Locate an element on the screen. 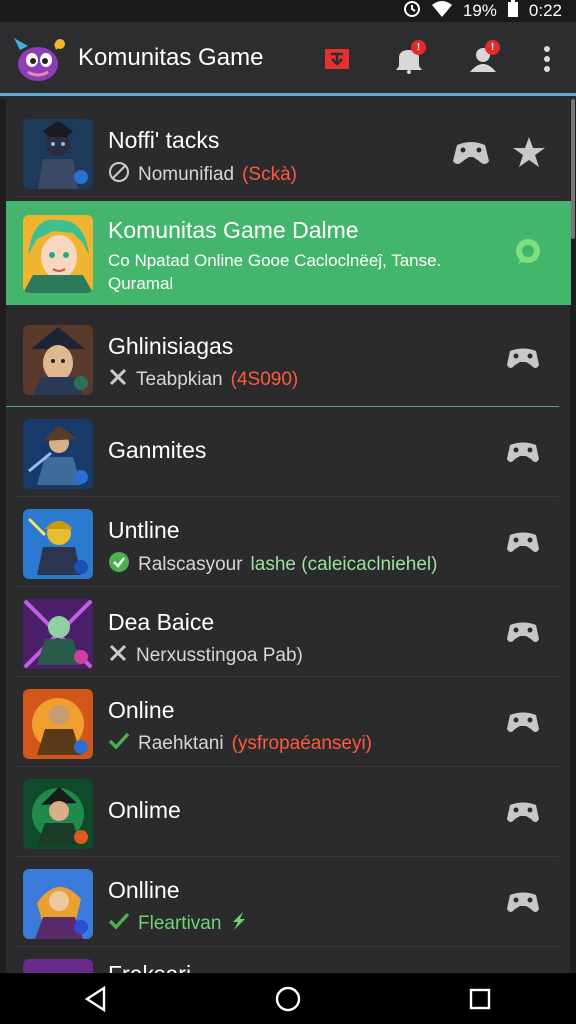 The height and width of the screenshot is (1024, 576). item-subtitle: Fleartivan is located at coordinates (180, 923).